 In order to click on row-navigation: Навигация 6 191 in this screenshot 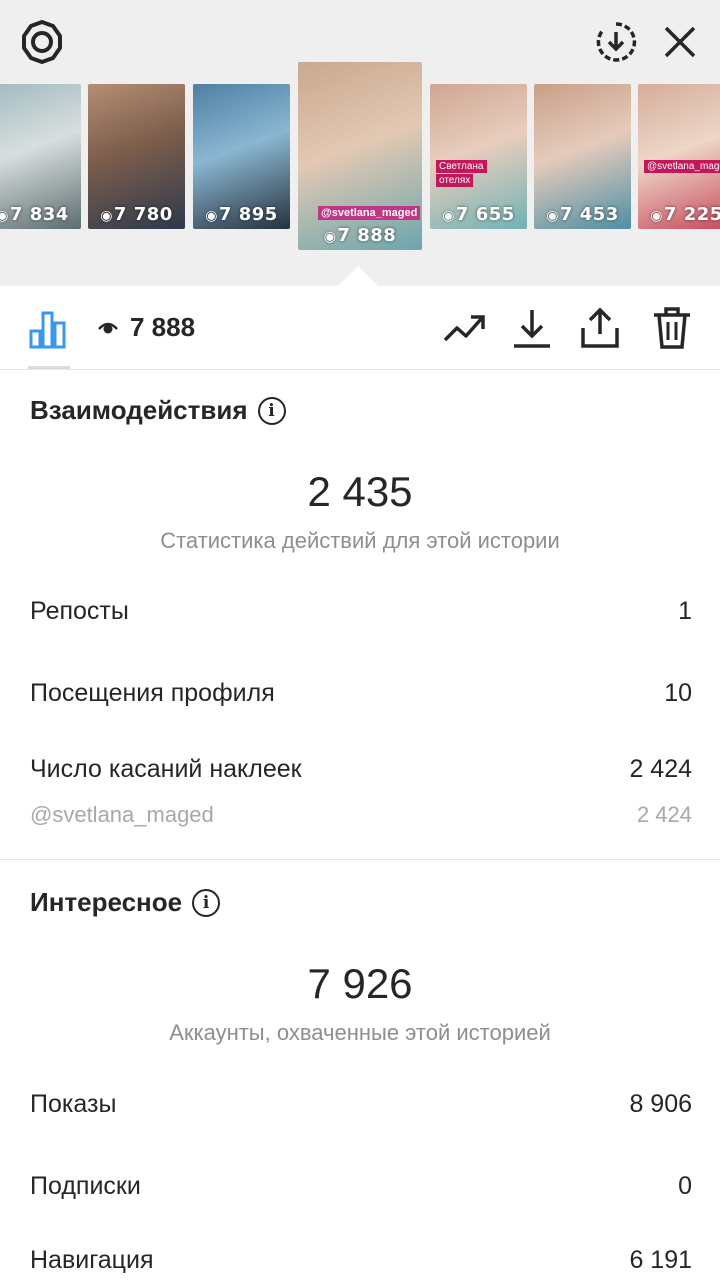, I will do `click(361, 1260)`.